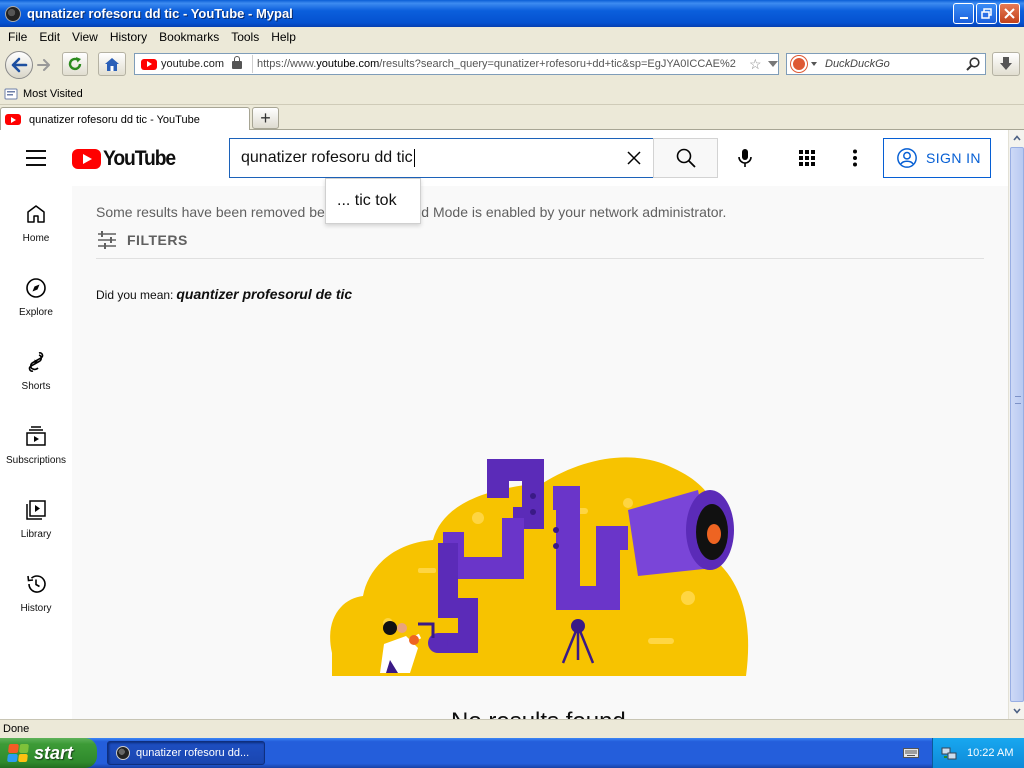 This screenshot has width=1024, height=768. I want to click on guide-label-history: History, so click(36, 608).